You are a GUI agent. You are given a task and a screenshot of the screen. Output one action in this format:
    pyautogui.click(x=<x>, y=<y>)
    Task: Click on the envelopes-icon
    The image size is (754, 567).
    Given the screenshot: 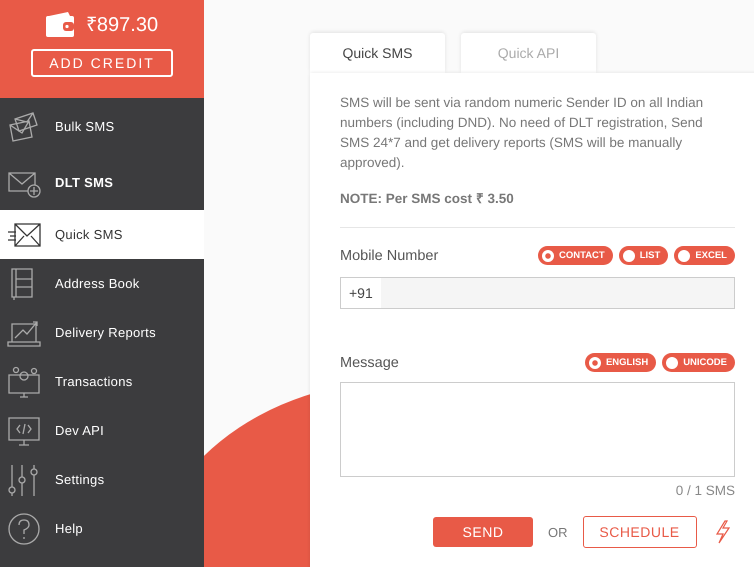 What is the action you would take?
    pyautogui.click(x=24, y=126)
    